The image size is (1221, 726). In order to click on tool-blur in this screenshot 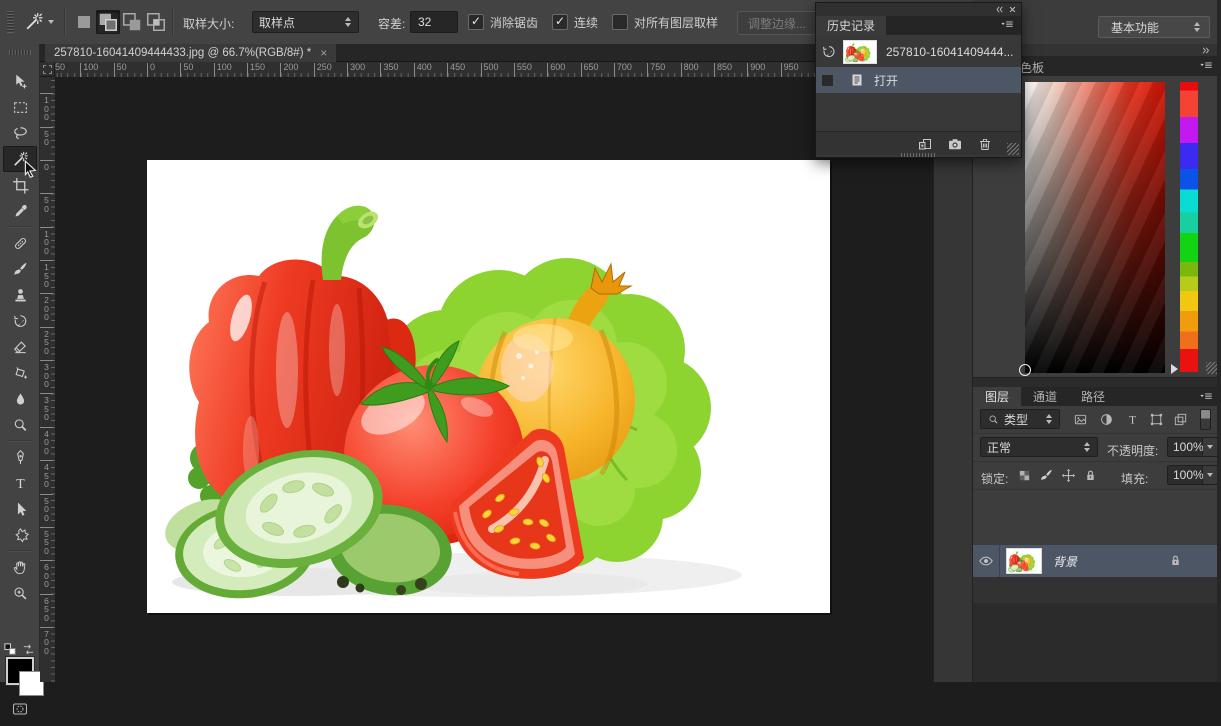, I will do `click(20, 399)`.